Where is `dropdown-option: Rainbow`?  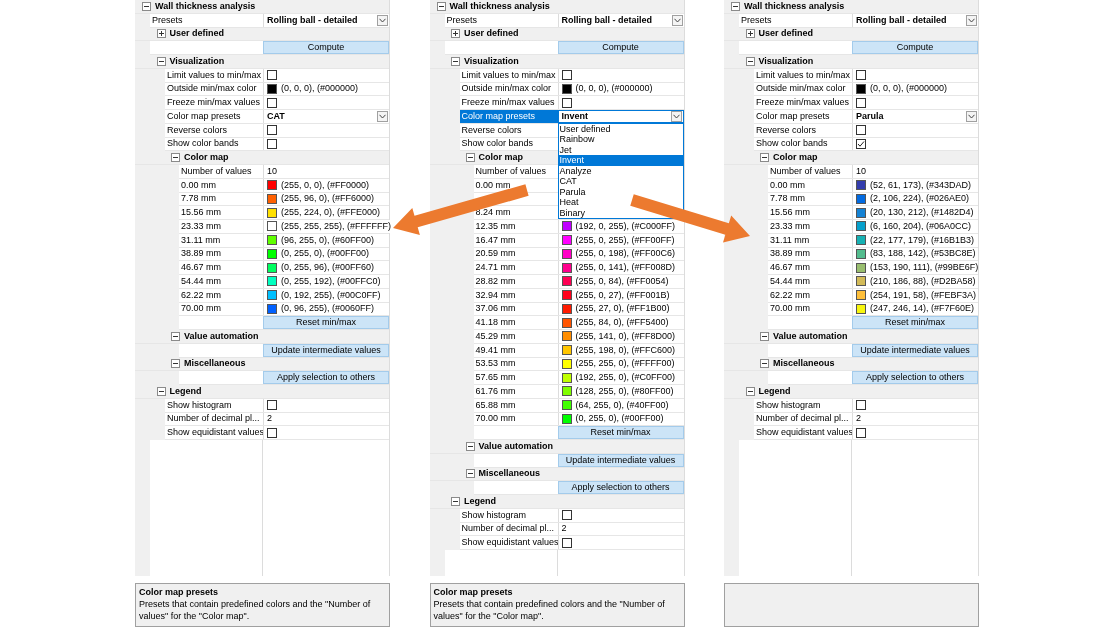
dropdown-option: Rainbow is located at coordinates (577, 139).